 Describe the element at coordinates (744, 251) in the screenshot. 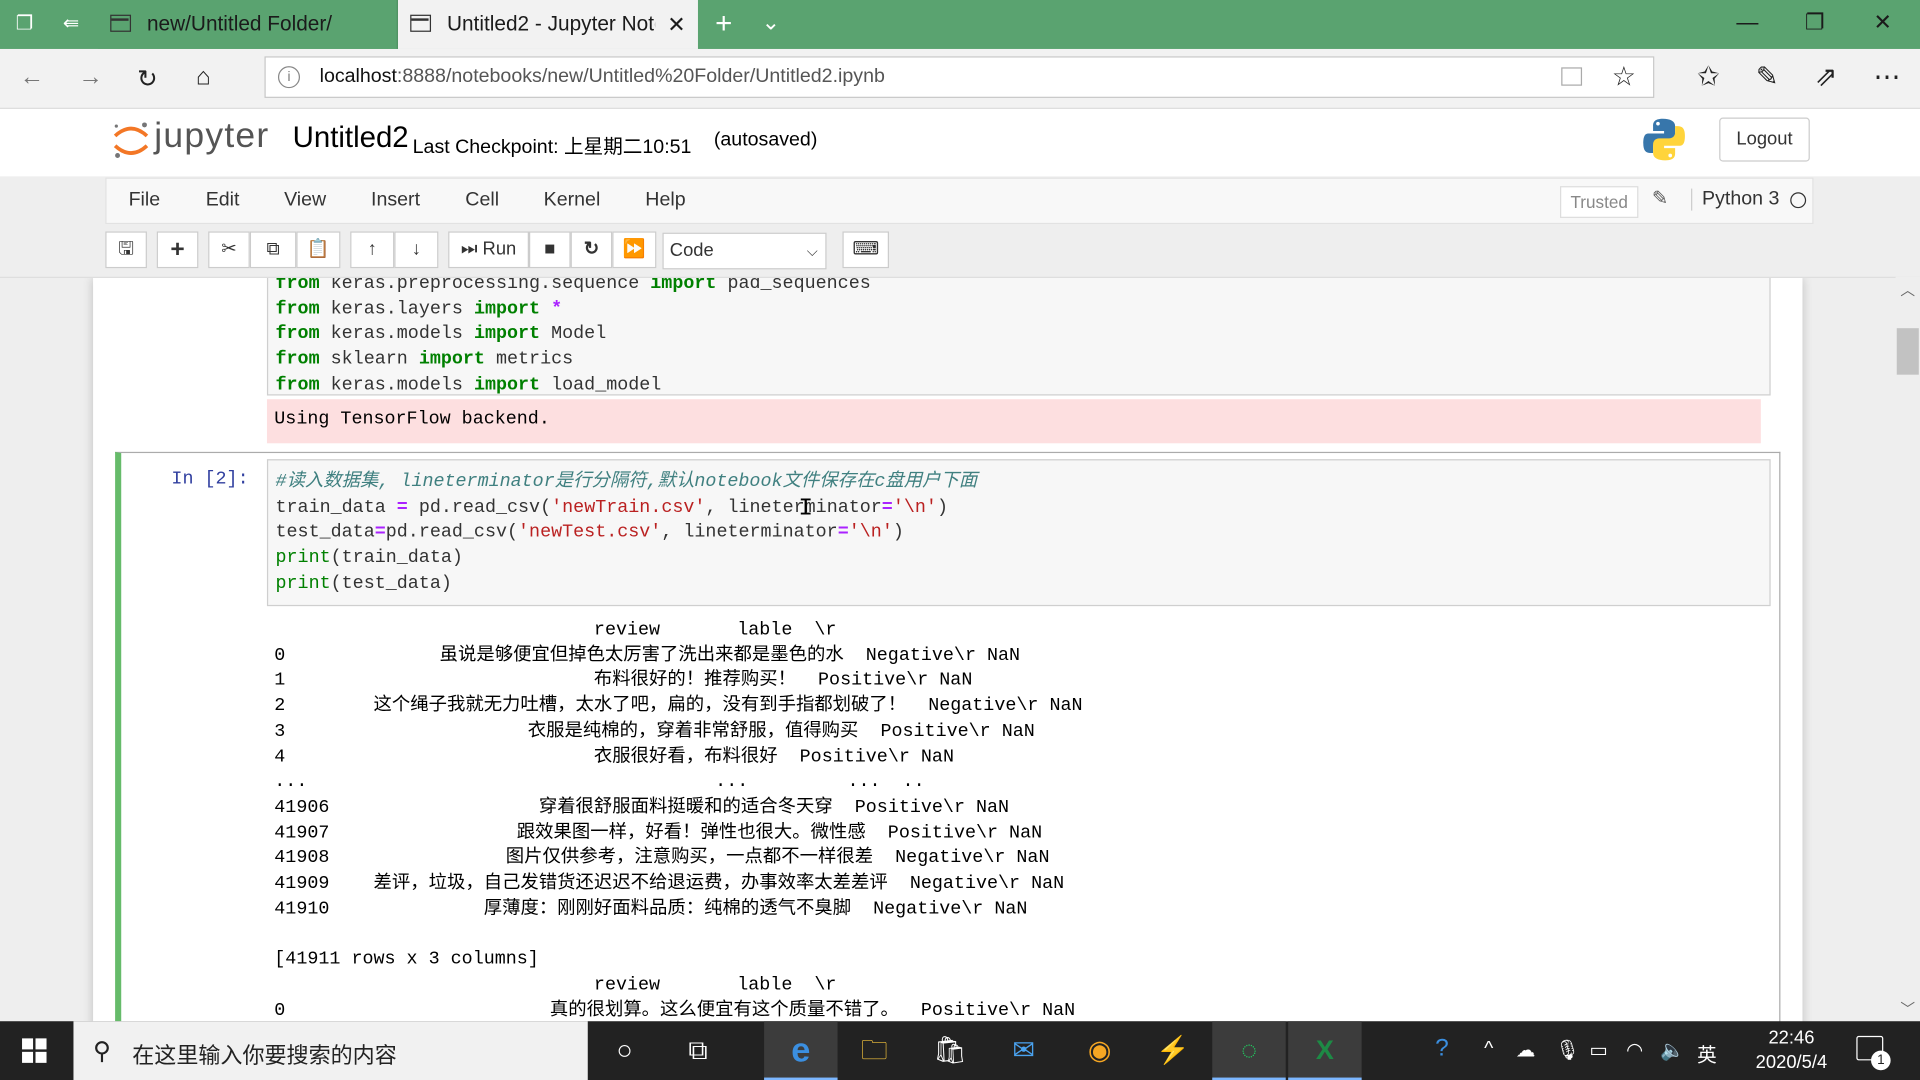

I see `cell-type-select: Code ⌵` at that location.